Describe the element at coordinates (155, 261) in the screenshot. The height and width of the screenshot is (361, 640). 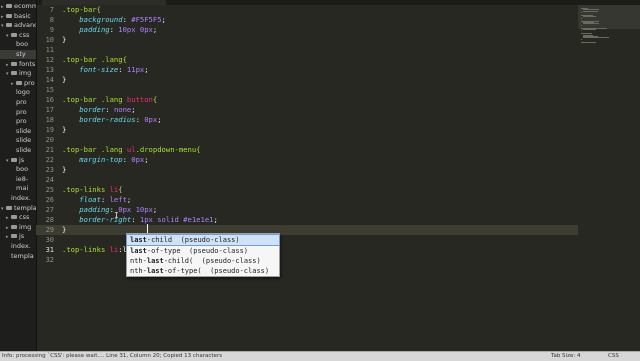
I see `completion-match: last` at that location.